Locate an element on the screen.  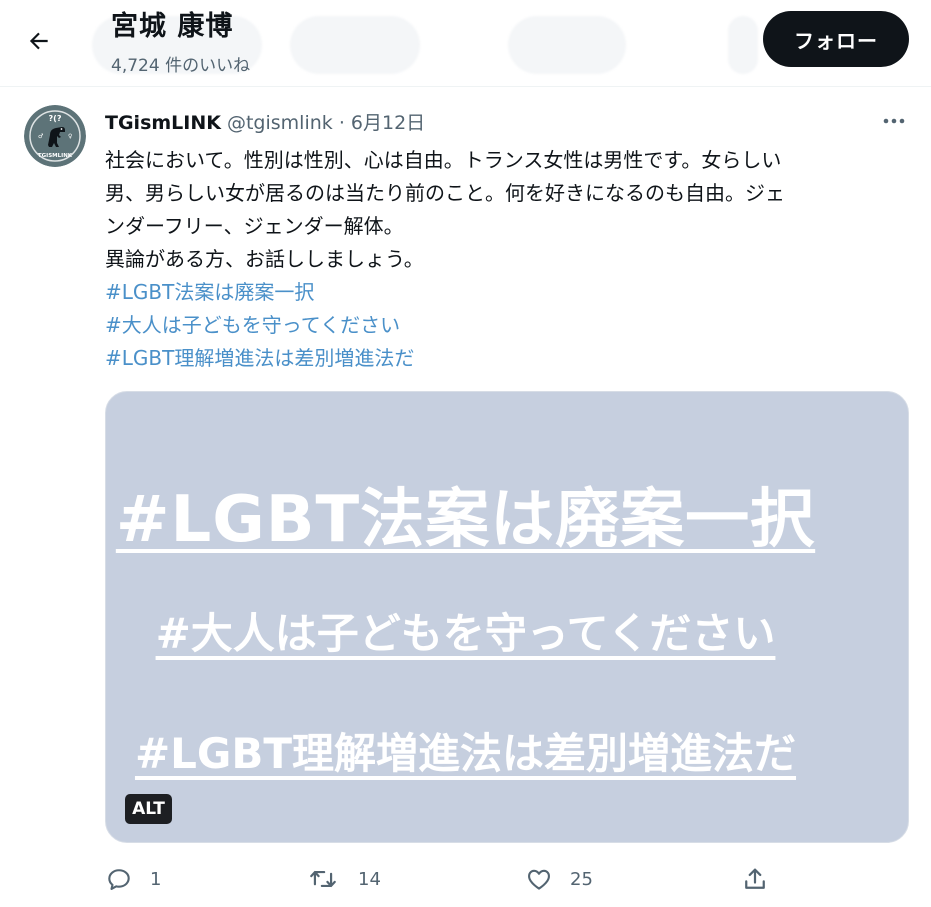
back-arrow-icon is located at coordinates (38, 41).